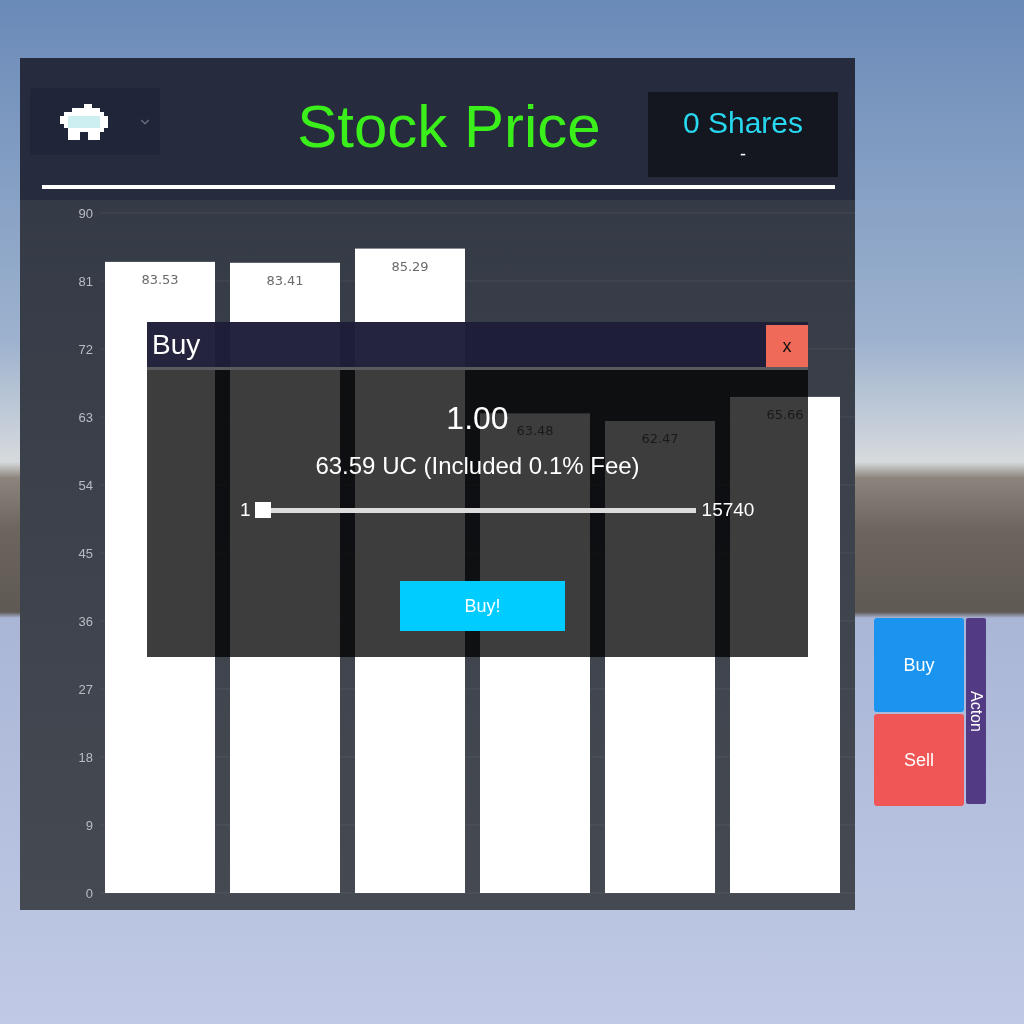  I want to click on amount-value: 1.00, so click(477, 418).